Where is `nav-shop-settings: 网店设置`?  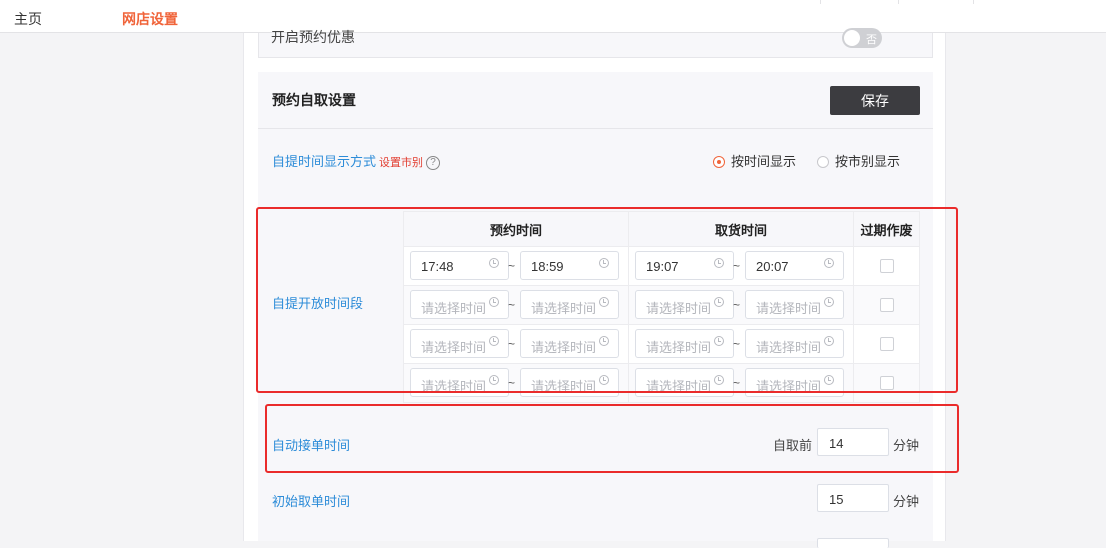 nav-shop-settings: 网店设置 is located at coordinates (150, 19).